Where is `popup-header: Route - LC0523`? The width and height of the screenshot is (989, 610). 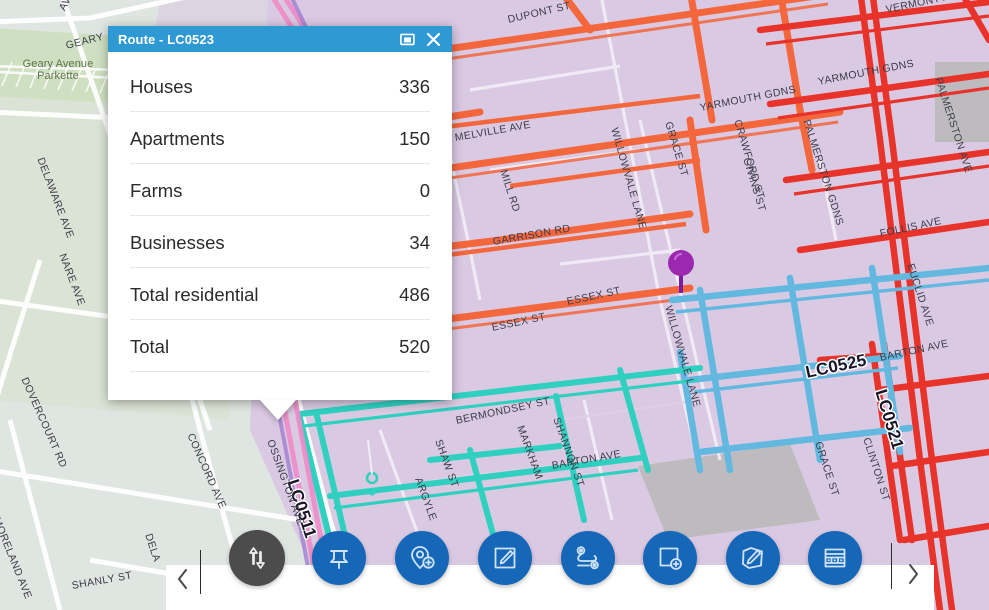
popup-header: Route - LC0523 is located at coordinates (280, 39).